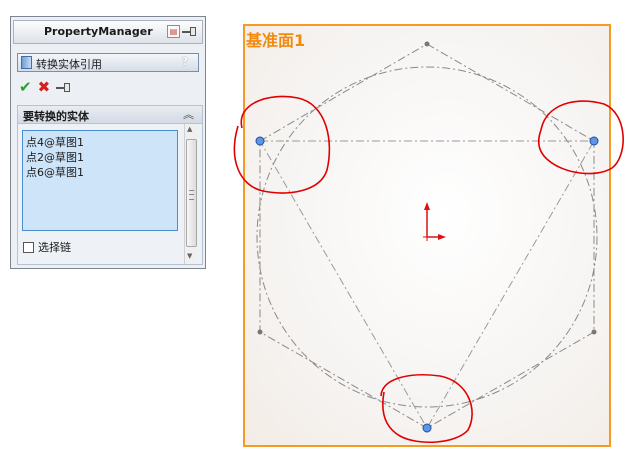  Describe the element at coordinates (100, 180) in the screenshot. I see `entities-list: 点4@草图1 点2@草图1 点6@草图1` at that location.